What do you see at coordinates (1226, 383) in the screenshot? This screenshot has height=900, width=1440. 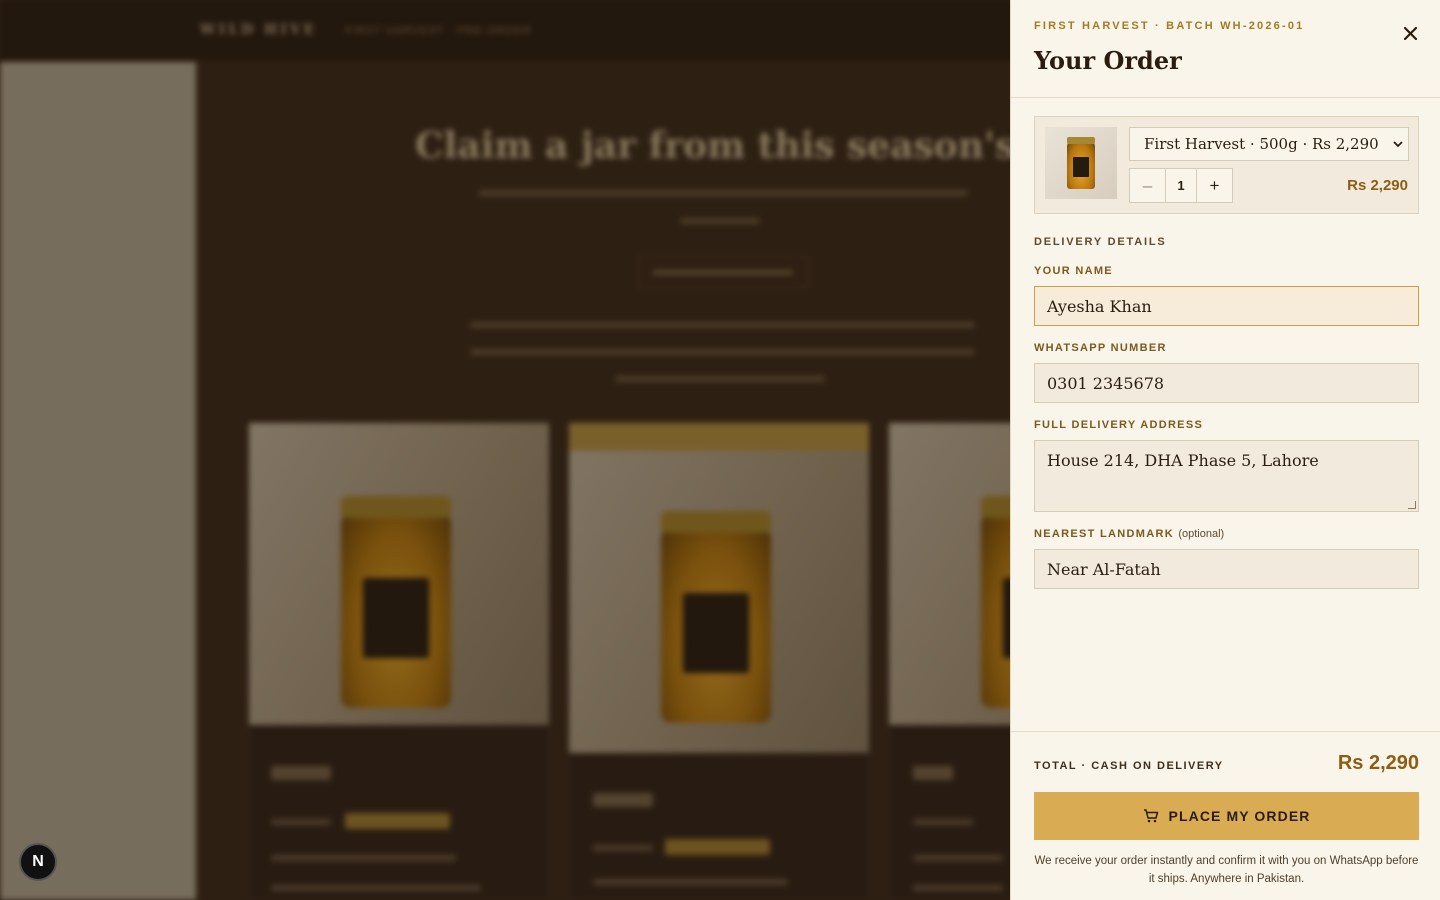 I see `whatsapp-input: 0301 2345678` at bounding box center [1226, 383].